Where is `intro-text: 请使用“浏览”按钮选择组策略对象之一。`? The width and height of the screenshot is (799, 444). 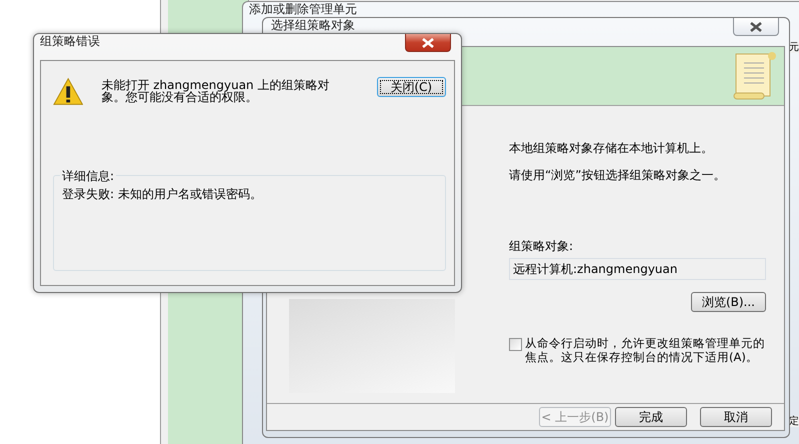
intro-text: 请使用“浏览”按钮选择组策略对象之一。 is located at coordinates (617, 175).